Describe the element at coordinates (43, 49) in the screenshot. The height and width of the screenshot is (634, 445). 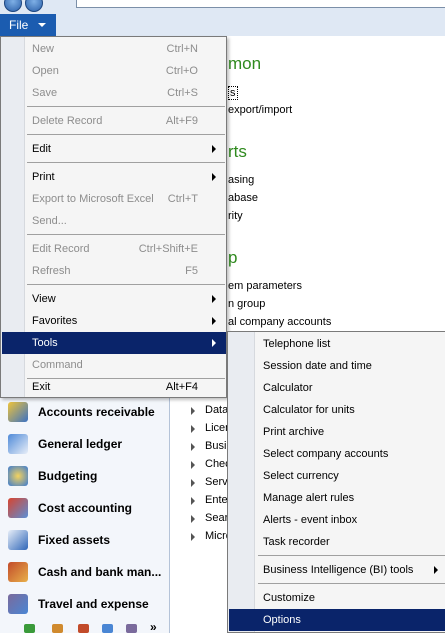
I see `menu-item-label: New` at that location.